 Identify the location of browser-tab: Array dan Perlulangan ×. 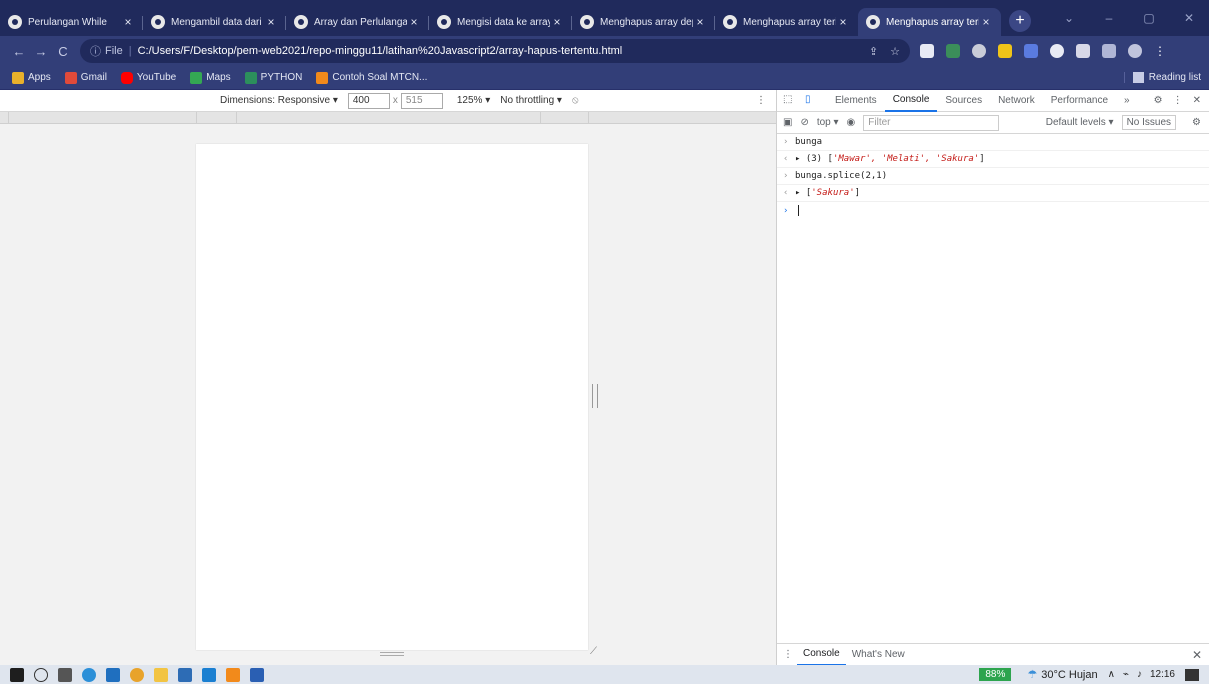
(357, 22).